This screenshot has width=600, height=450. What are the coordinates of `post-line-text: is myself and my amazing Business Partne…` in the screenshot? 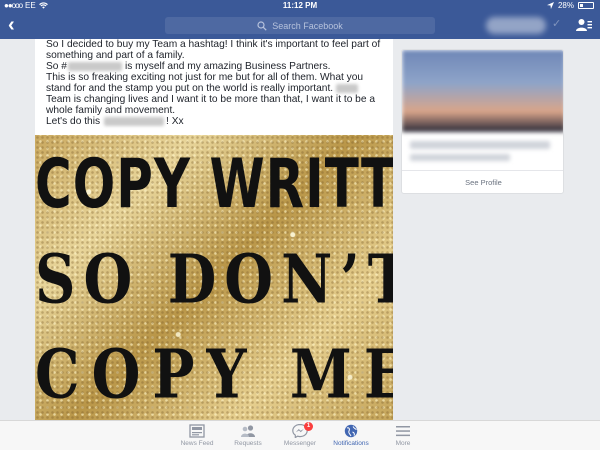 It's located at (227, 66).